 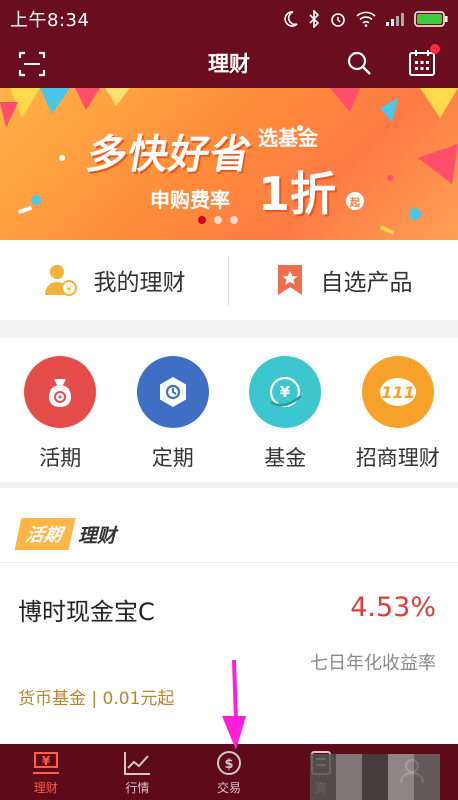 What do you see at coordinates (60, 458) in the screenshot?
I see `category-current-label: 活期` at bounding box center [60, 458].